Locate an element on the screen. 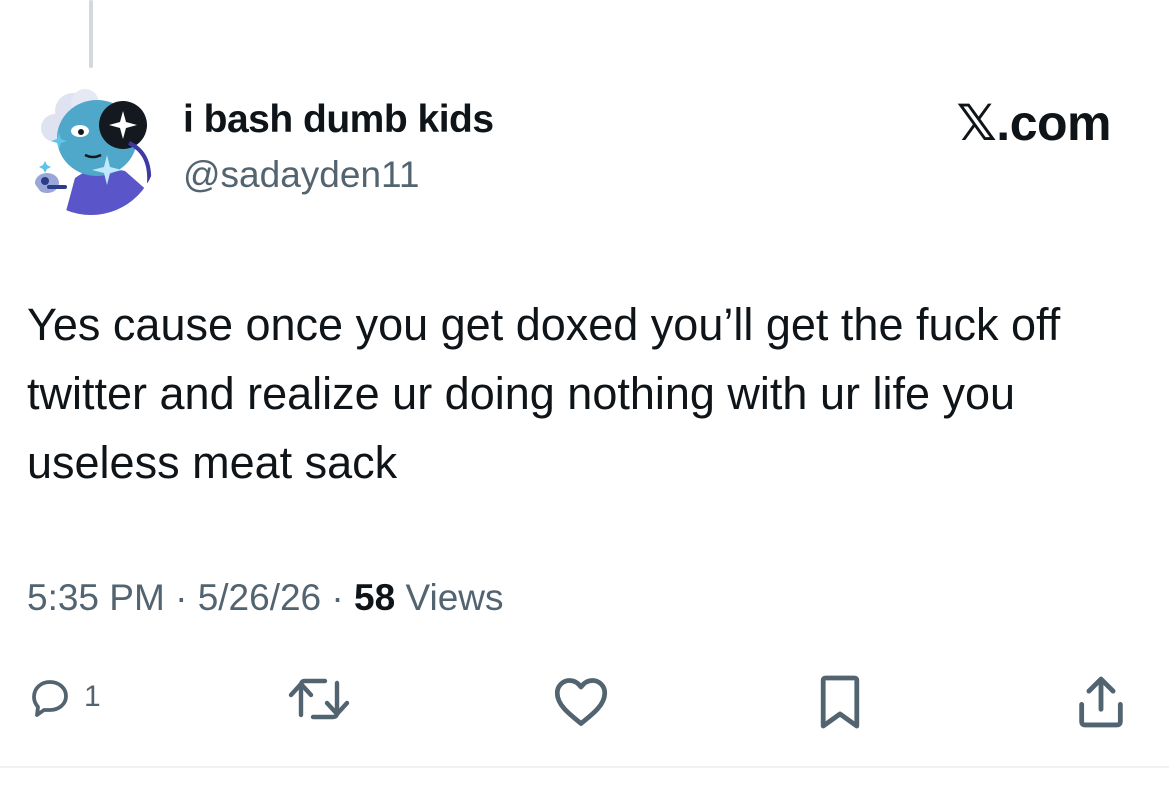 This screenshot has width=1169, height=793. author-handle: @sadayden11 is located at coordinates (301, 175).